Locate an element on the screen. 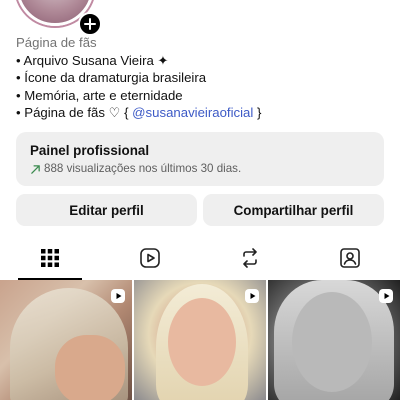 The height and width of the screenshot is (400, 400). bio-line: • Memória, arte e eternidade is located at coordinates (99, 95).